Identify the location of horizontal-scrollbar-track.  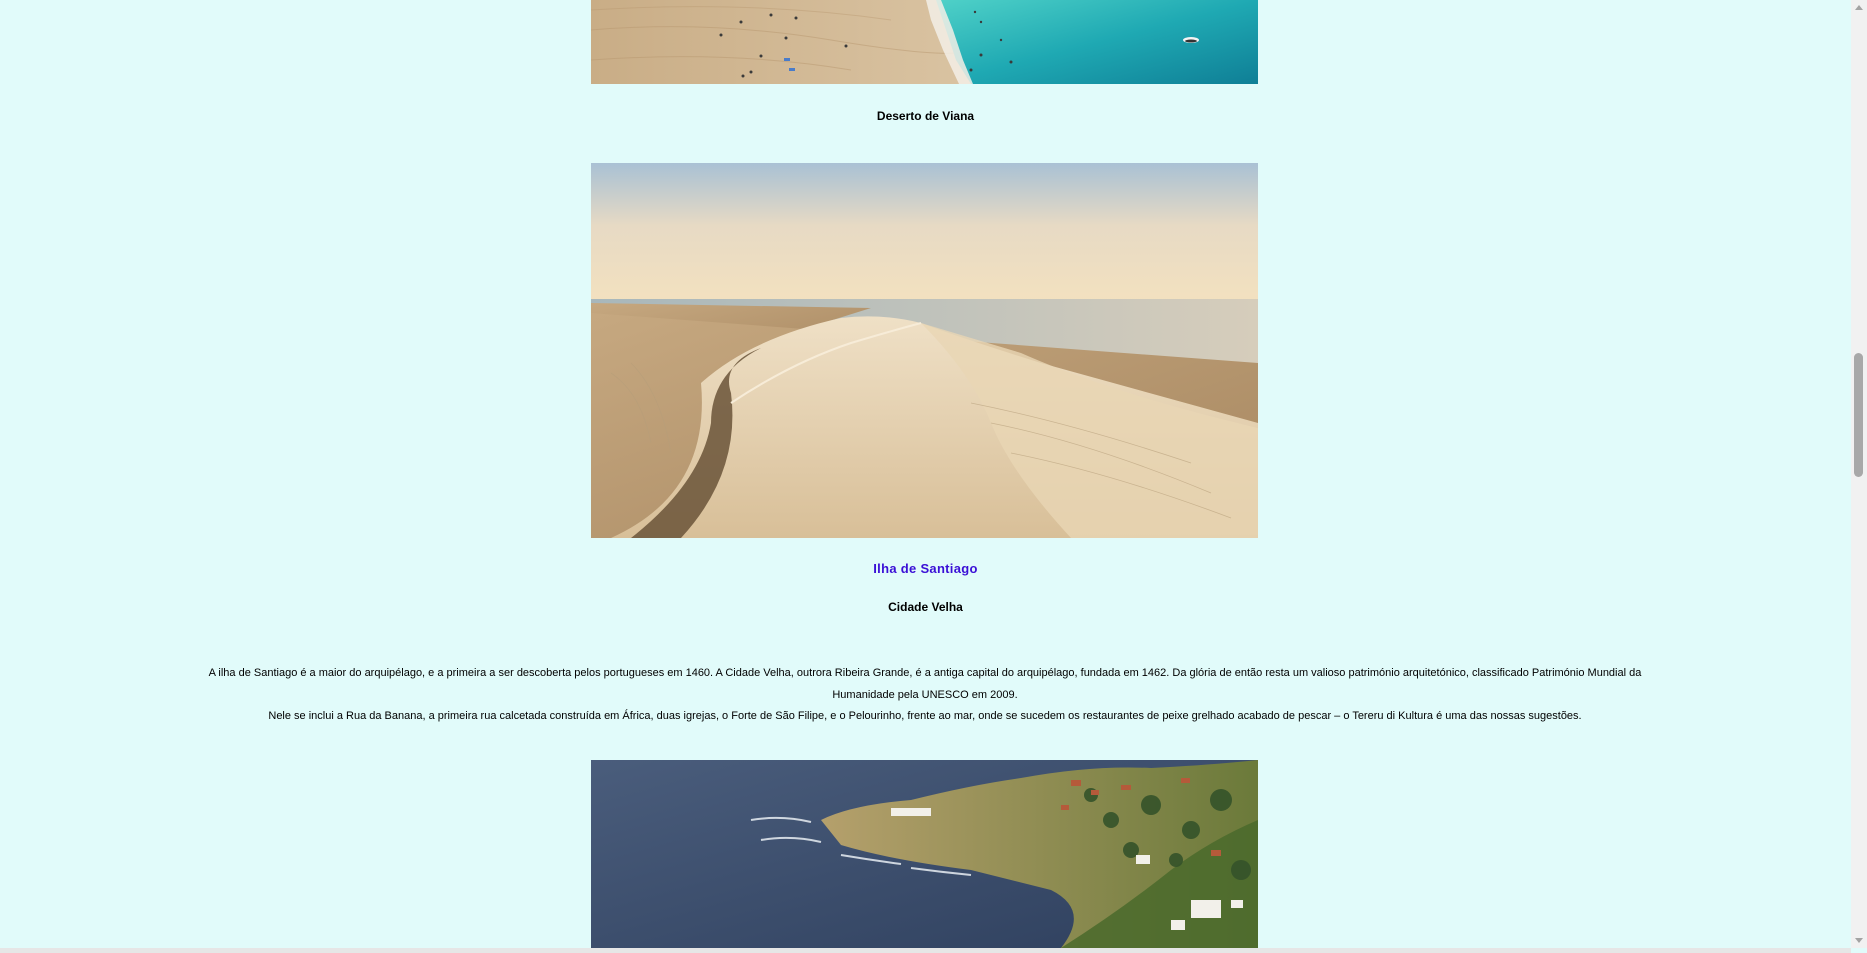
(925, 950).